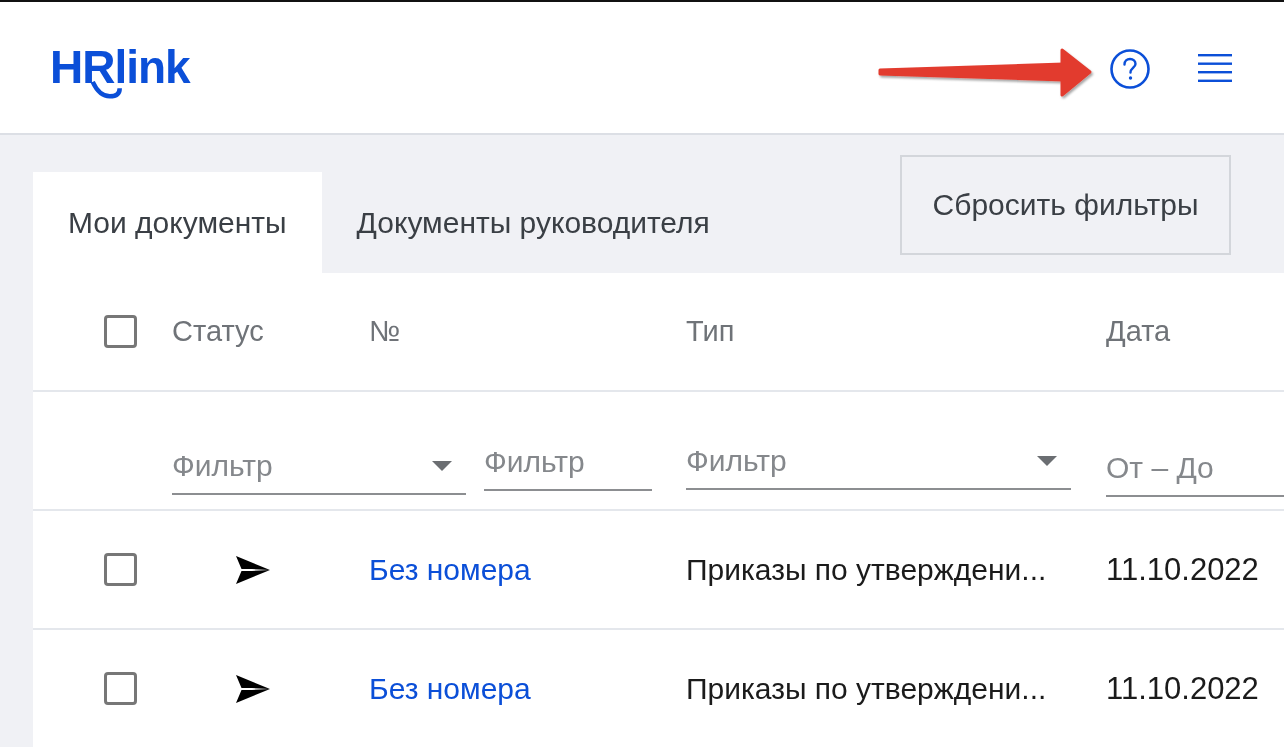 The width and height of the screenshot is (1284, 747). What do you see at coordinates (710, 331) in the screenshot?
I see `column-header: Тип` at bounding box center [710, 331].